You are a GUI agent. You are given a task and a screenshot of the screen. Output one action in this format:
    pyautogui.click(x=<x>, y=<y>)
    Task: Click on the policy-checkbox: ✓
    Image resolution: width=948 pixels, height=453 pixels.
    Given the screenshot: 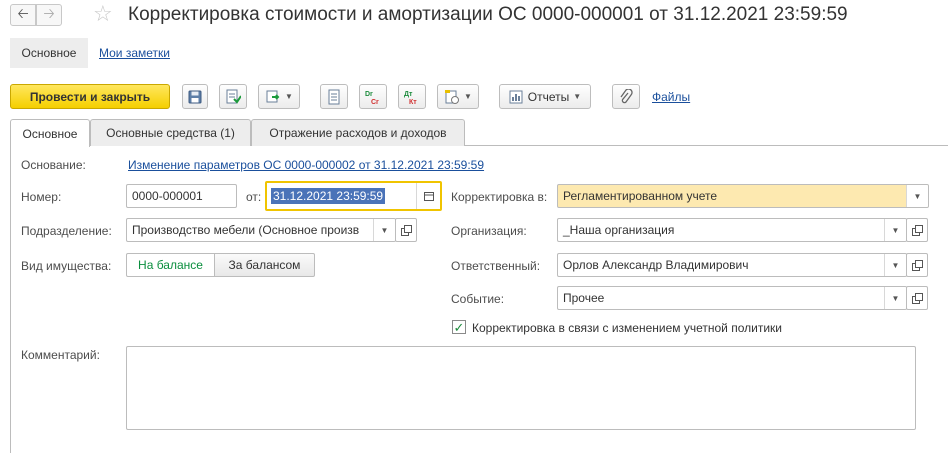 What is the action you would take?
    pyautogui.click(x=459, y=327)
    